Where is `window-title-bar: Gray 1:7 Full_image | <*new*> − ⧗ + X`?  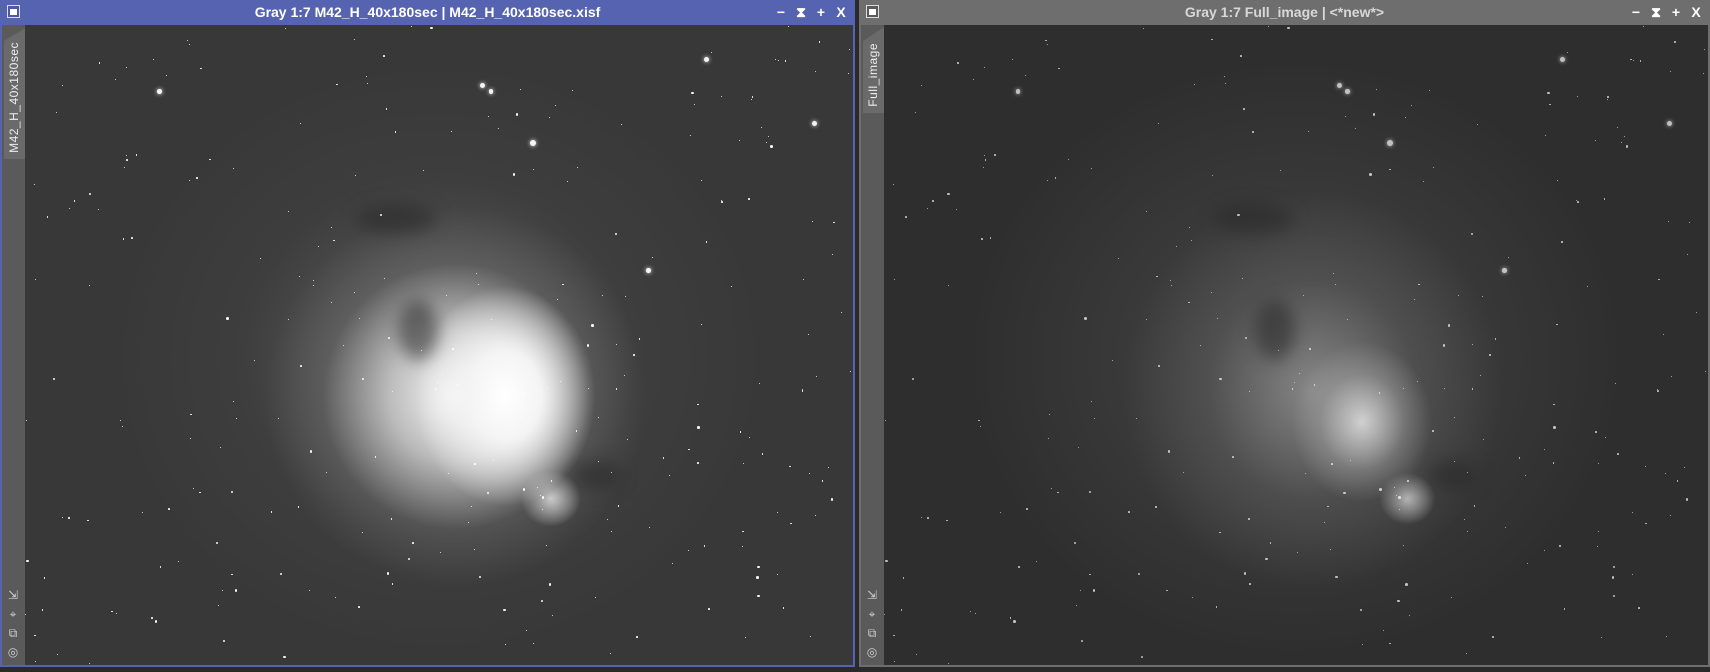 window-title-bar: Gray 1:7 Full_image | <*new*> − ⧗ + X is located at coordinates (1284, 12).